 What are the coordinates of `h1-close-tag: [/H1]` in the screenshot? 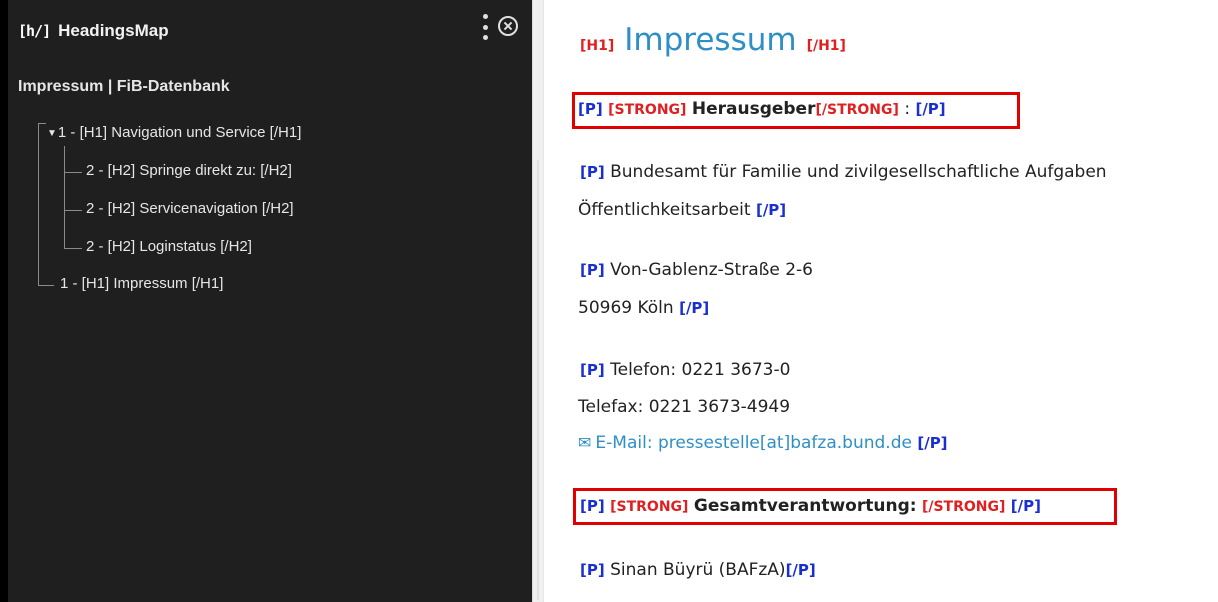 It's located at (826, 46).